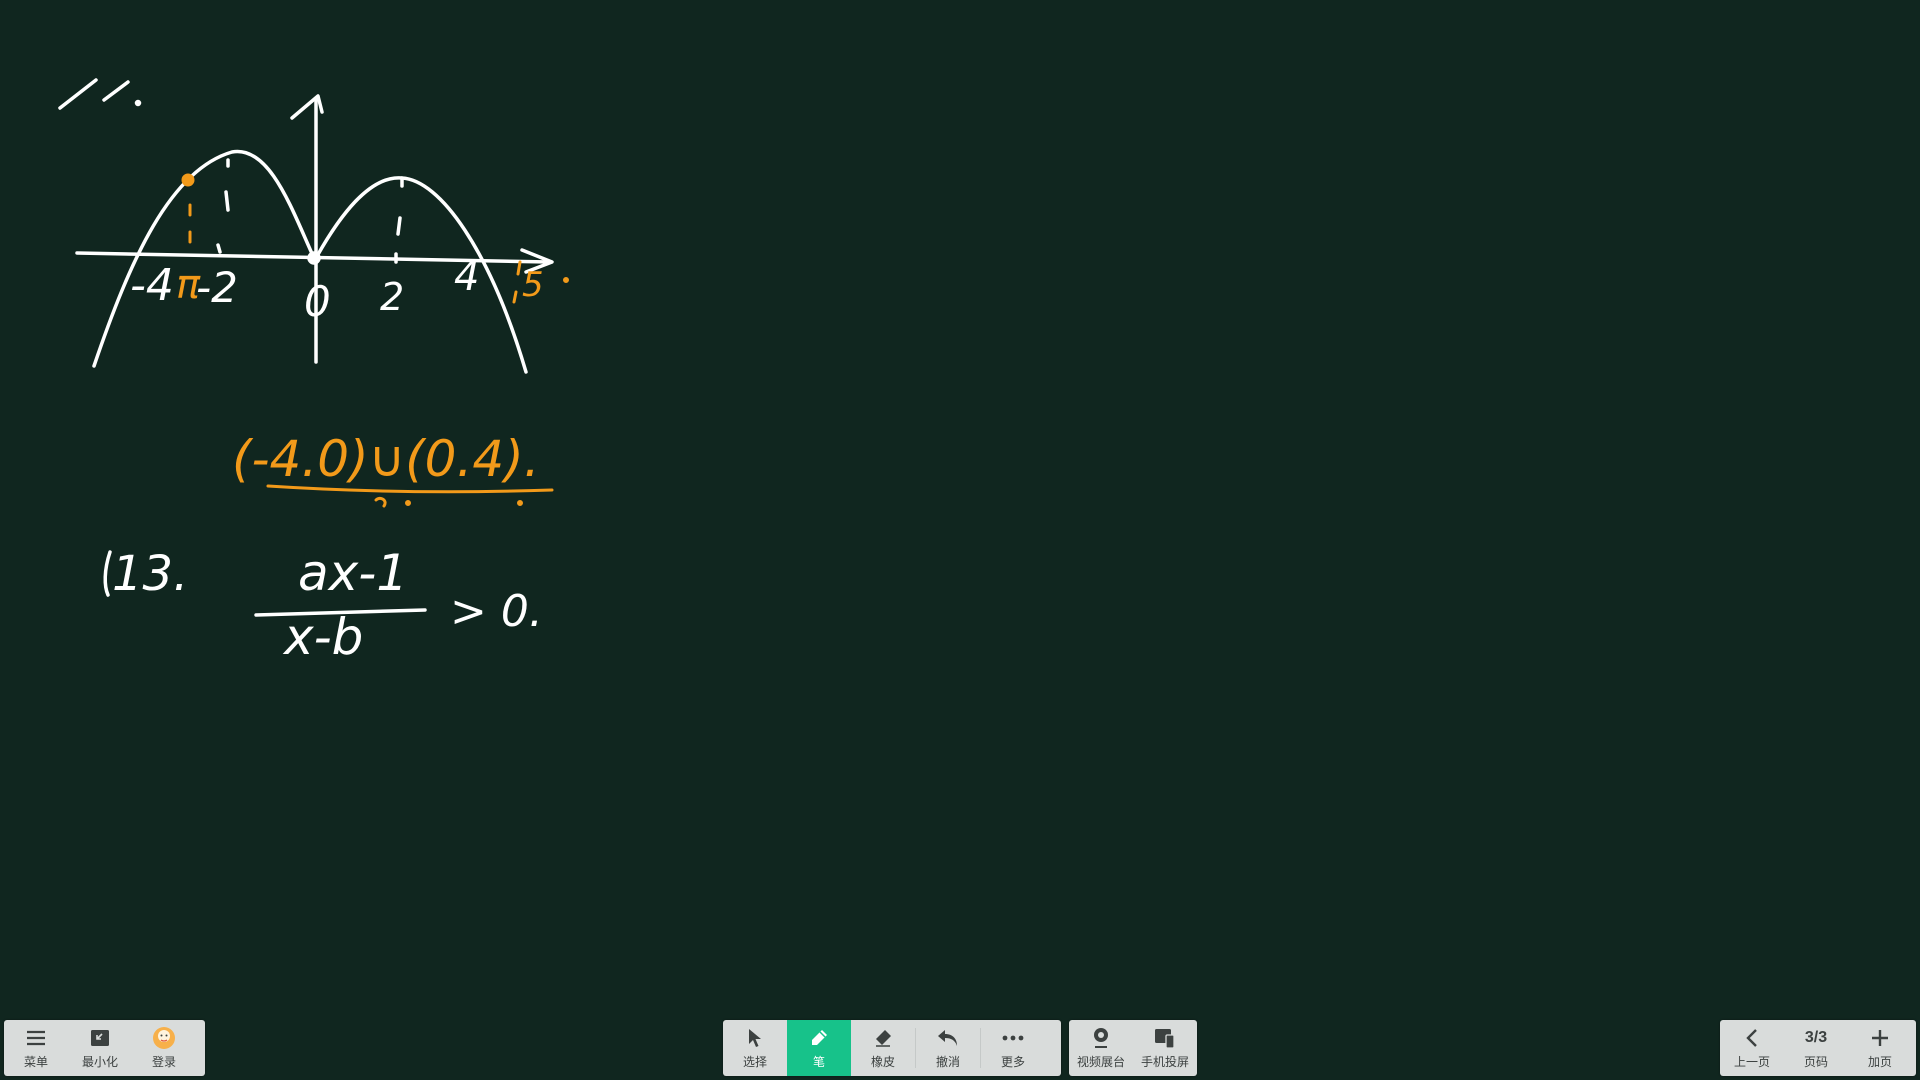 This screenshot has width=1920, height=1080. I want to click on tool-toolbar: 选择 笔 橡皮 撤消 更多, so click(892, 1048).